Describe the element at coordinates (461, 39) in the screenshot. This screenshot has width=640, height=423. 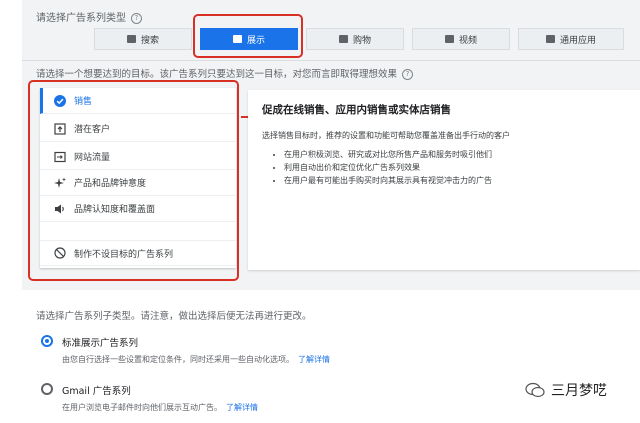
I see `tab-video: 视频` at that location.